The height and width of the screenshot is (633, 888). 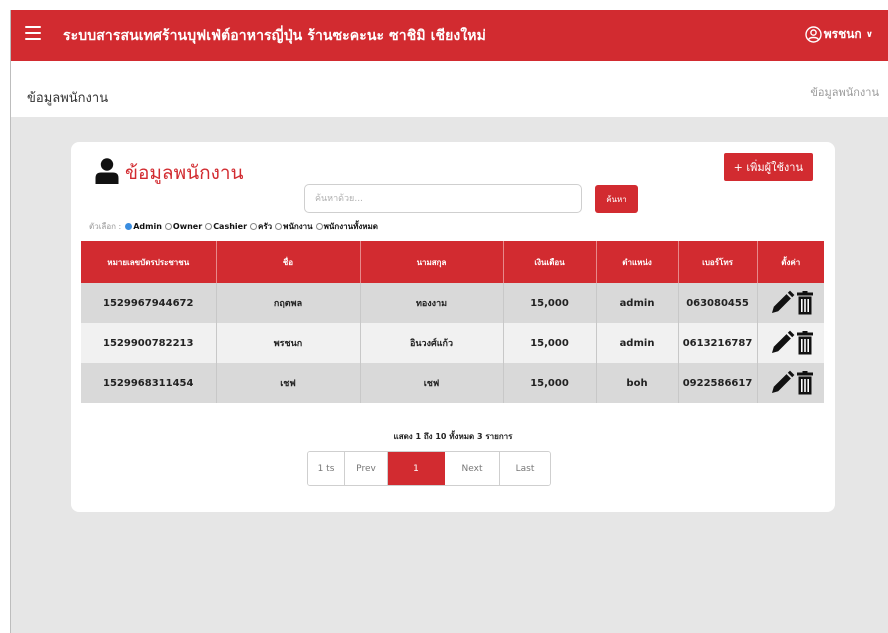 I want to click on search-button: ค้นหา, so click(x=616, y=199).